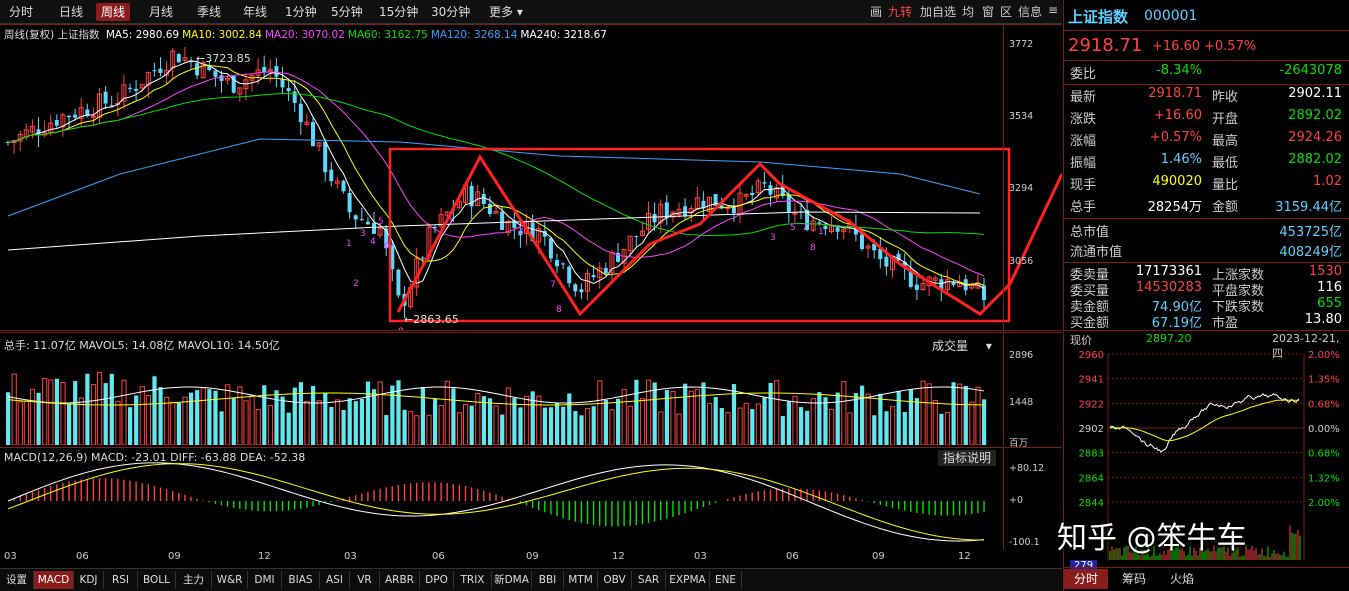 The image size is (1349, 591). What do you see at coordinates (71, 12) in the screenshot?
I see `tab-daily: 日线` at bounding box center [71, 12].